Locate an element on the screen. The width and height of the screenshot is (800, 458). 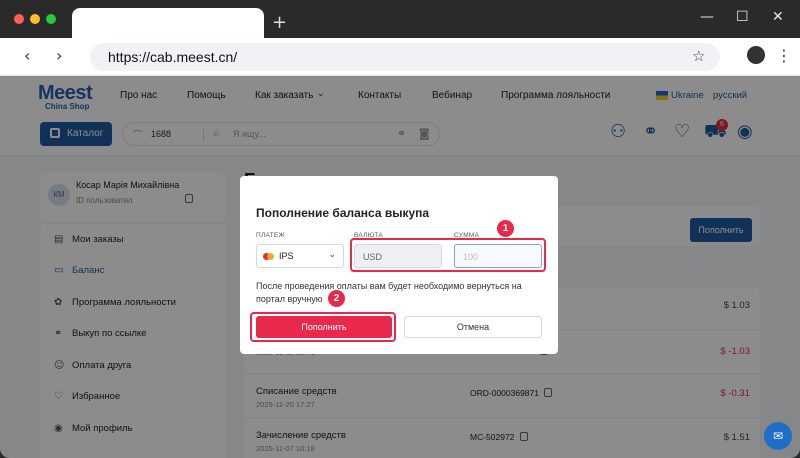
forward-icon: › is located at coordinates (59, 55).